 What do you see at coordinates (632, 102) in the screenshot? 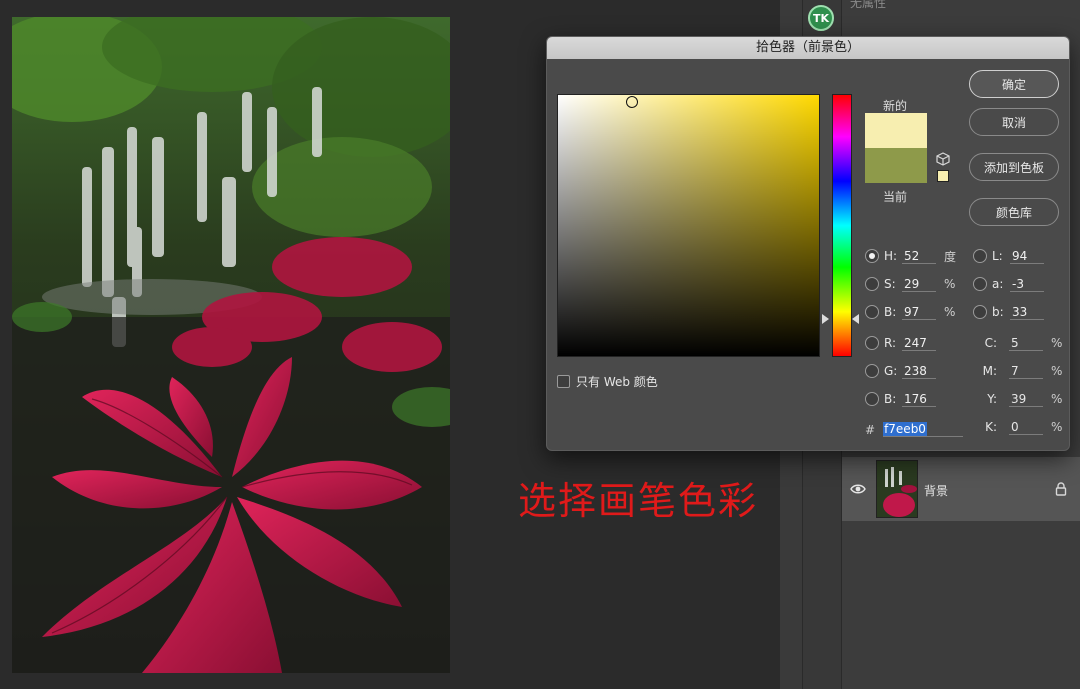
I see `color-cursor` at bounding box center [632, 102].